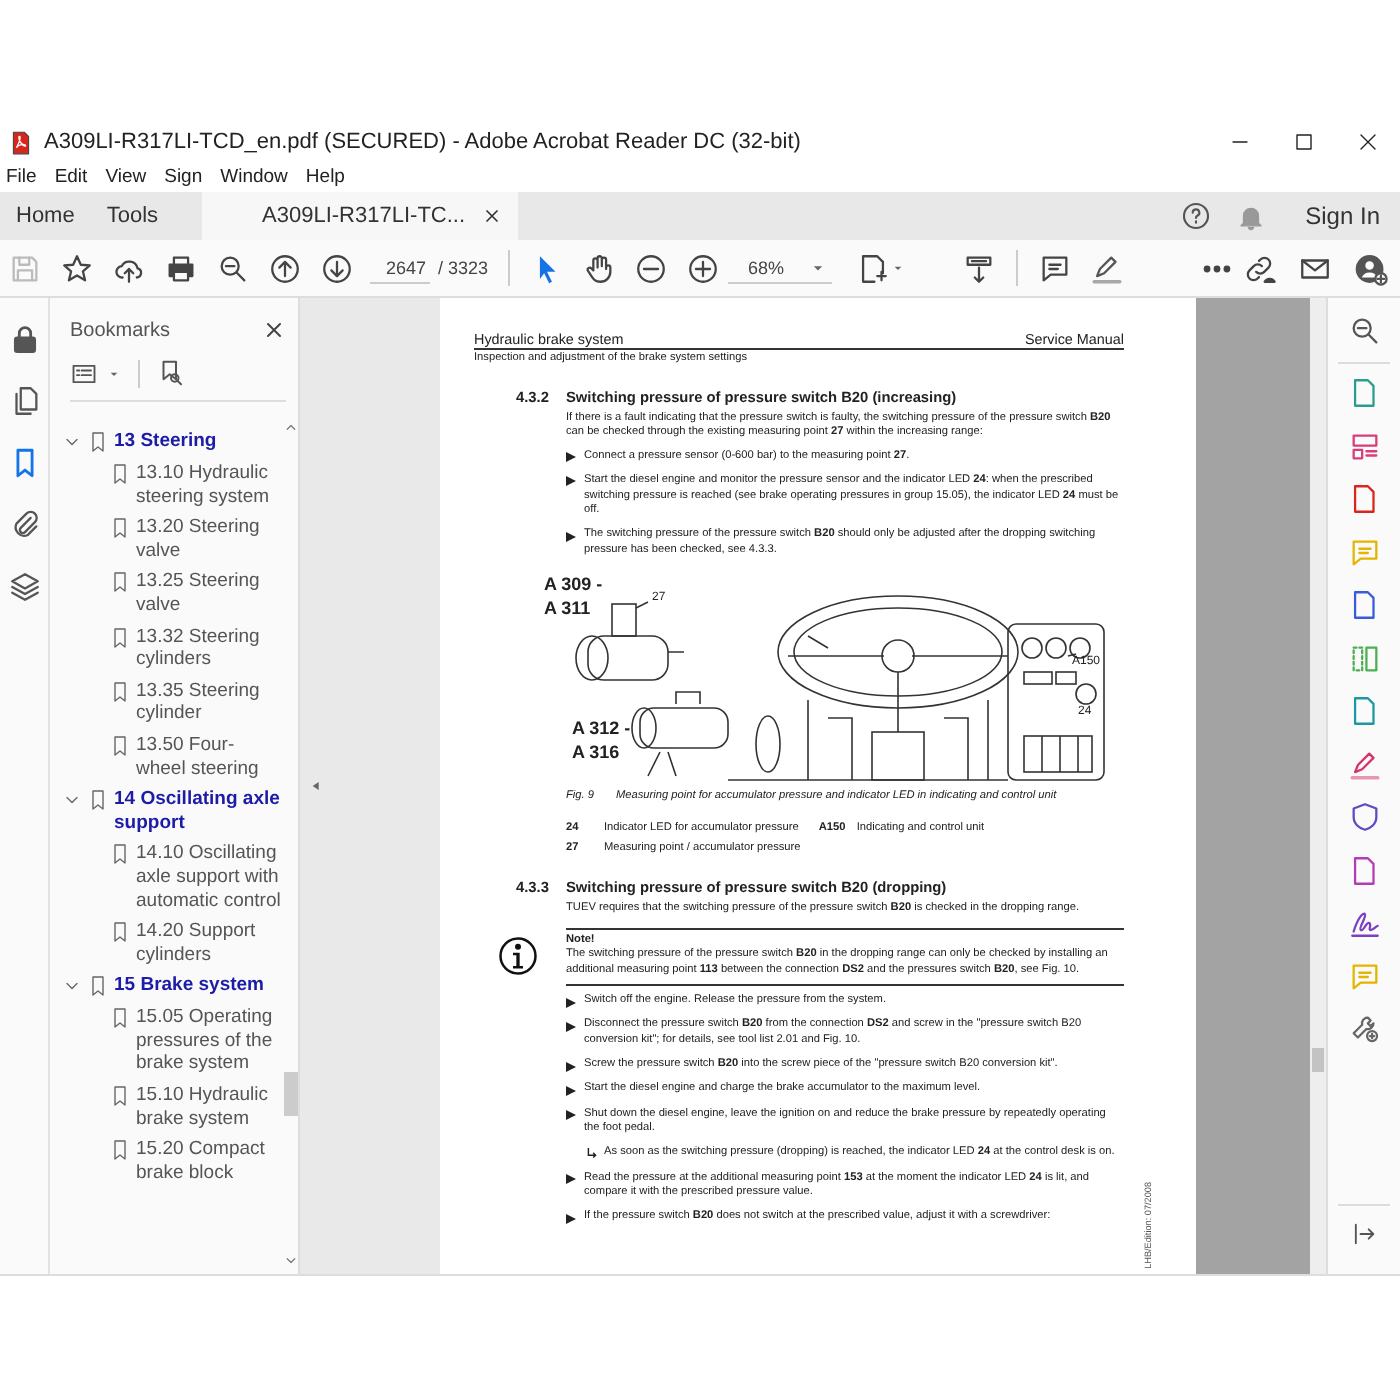 This screenshot has width=1400, height=1400. I want to click on expand-panel-icon, so click(1364, 1233).